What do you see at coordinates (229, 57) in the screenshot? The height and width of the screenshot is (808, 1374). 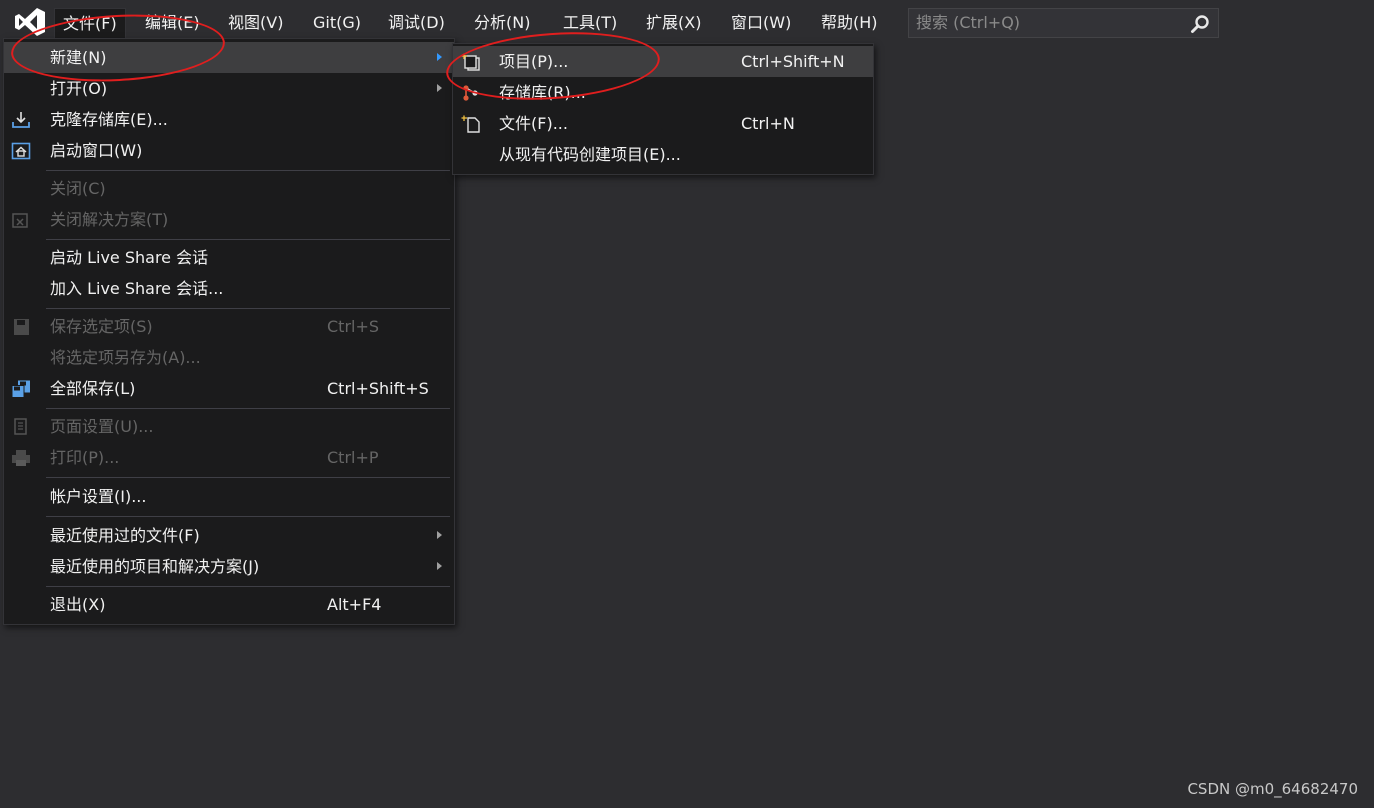 I see `menu-item-new: 新建(N)` at bounding box center [229, 57].